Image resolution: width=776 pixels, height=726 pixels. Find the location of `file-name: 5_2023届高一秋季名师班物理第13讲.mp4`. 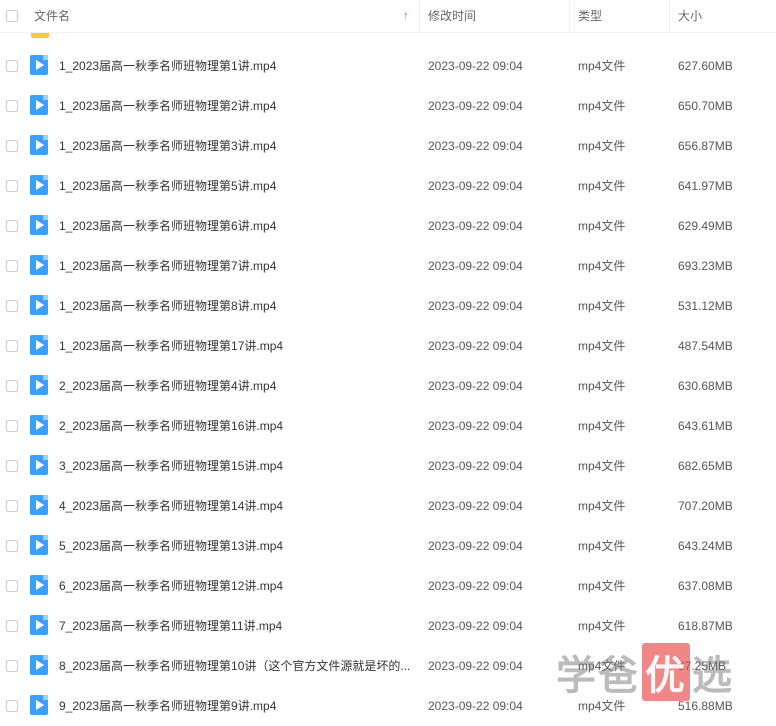

file-name: 5_2023届高一秋季名师班物理第13讲.mp4 is located at coordinates (237, 546).